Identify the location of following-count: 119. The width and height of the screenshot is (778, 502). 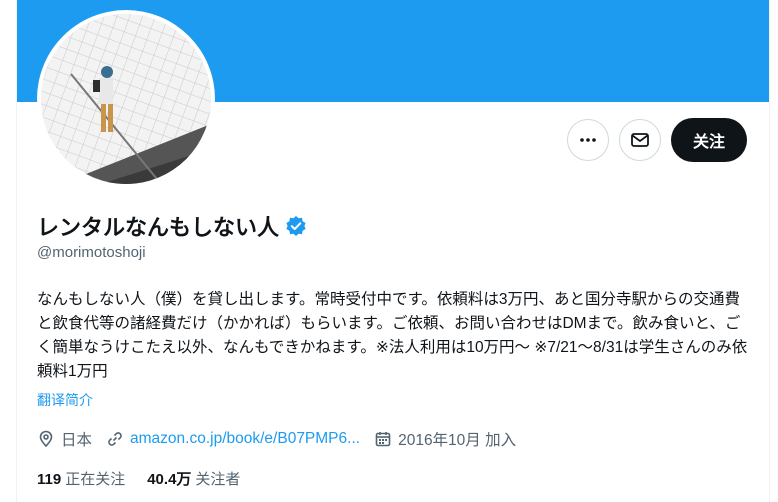
(49, 479).